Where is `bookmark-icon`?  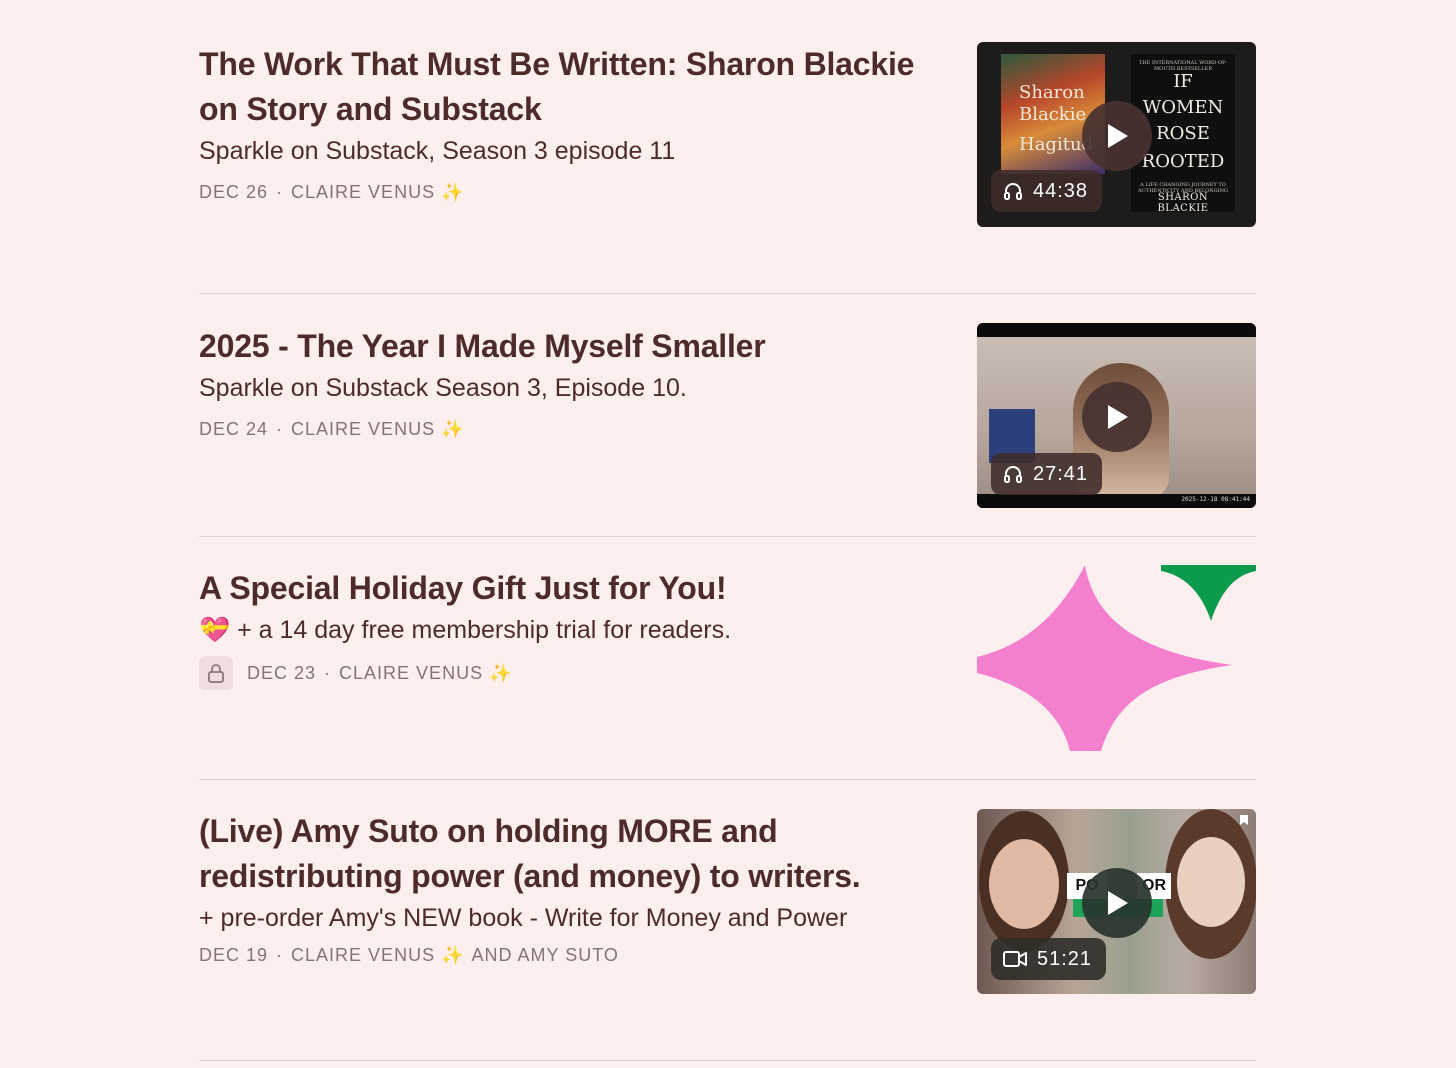
bookmark-icon is located at coordinates (1244, 820).